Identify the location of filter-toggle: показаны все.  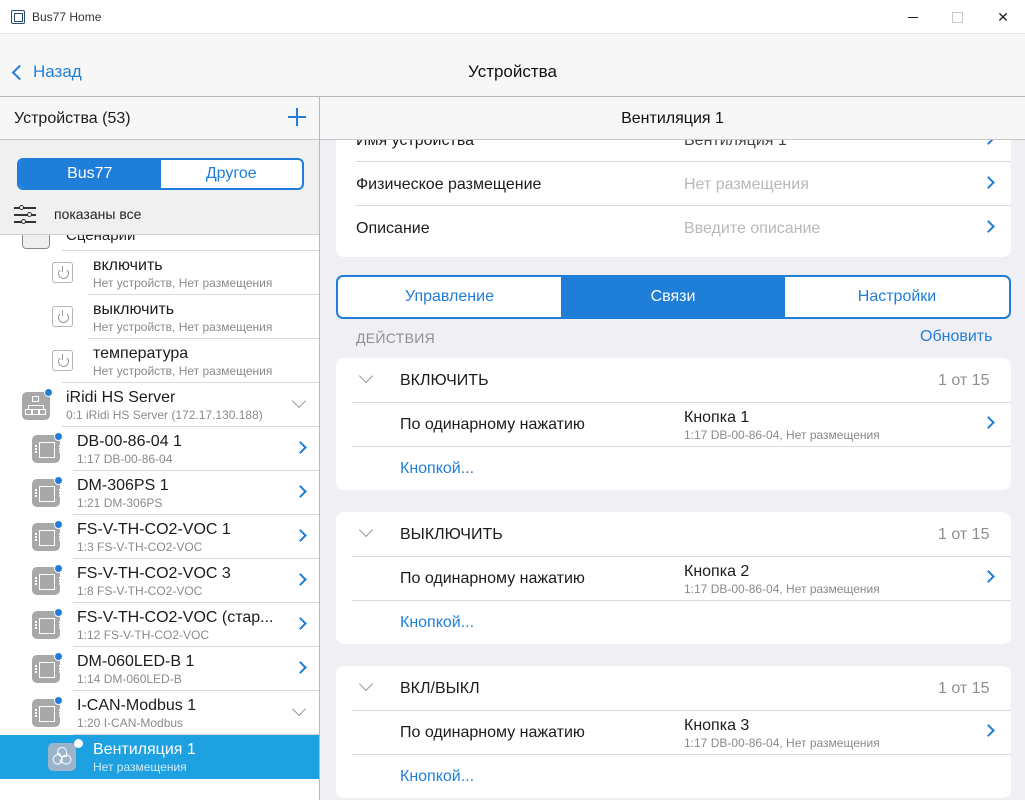
(78, 214).